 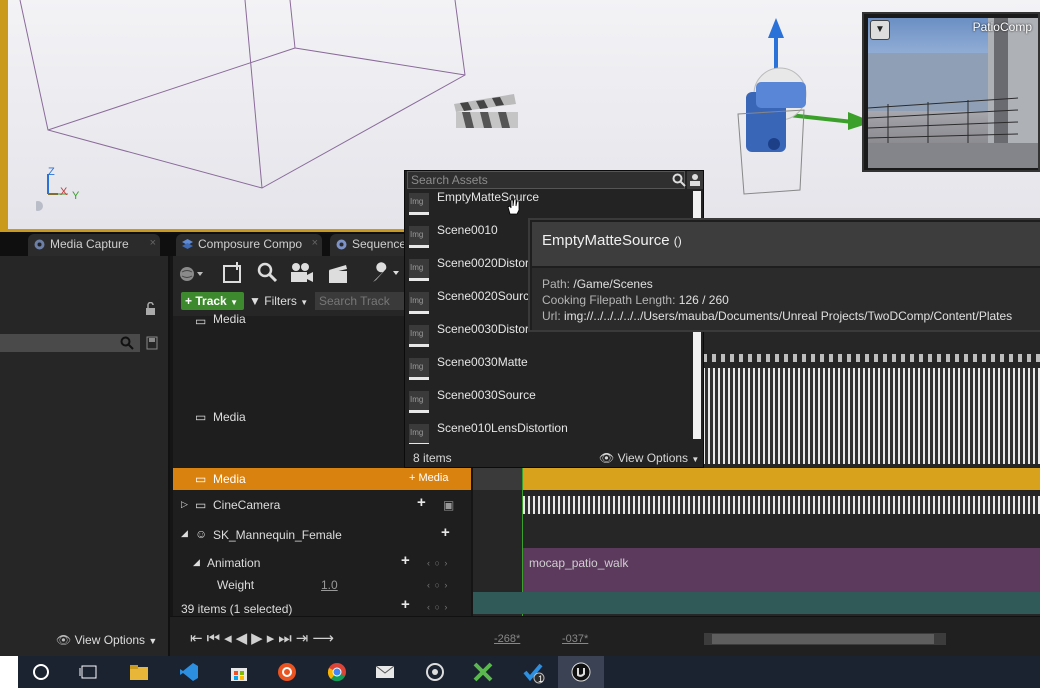 I want to click on track-row-animation: ◢ Animation + ‹ ○ ›, so click(x=322, y=563).